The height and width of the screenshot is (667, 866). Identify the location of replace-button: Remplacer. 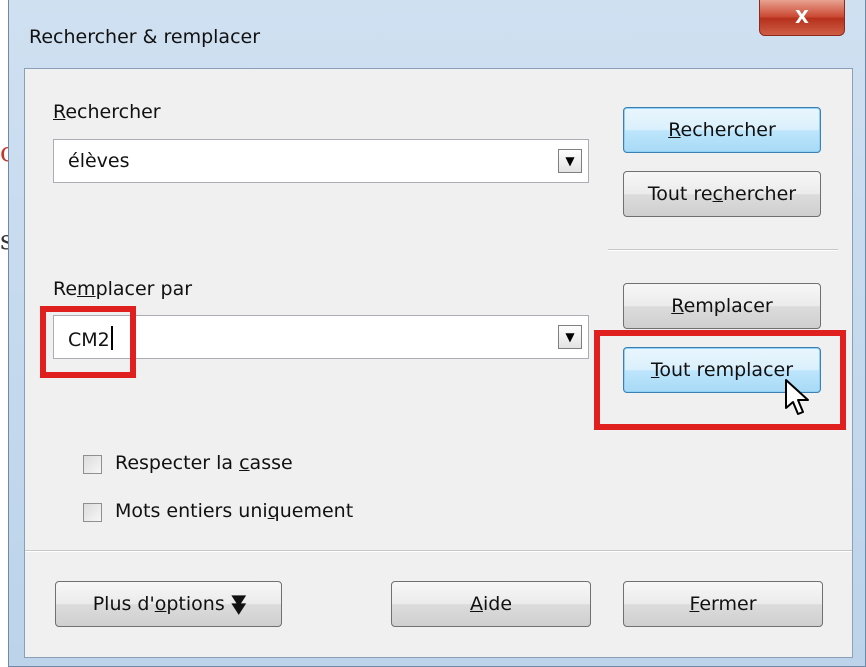
(722, 306).